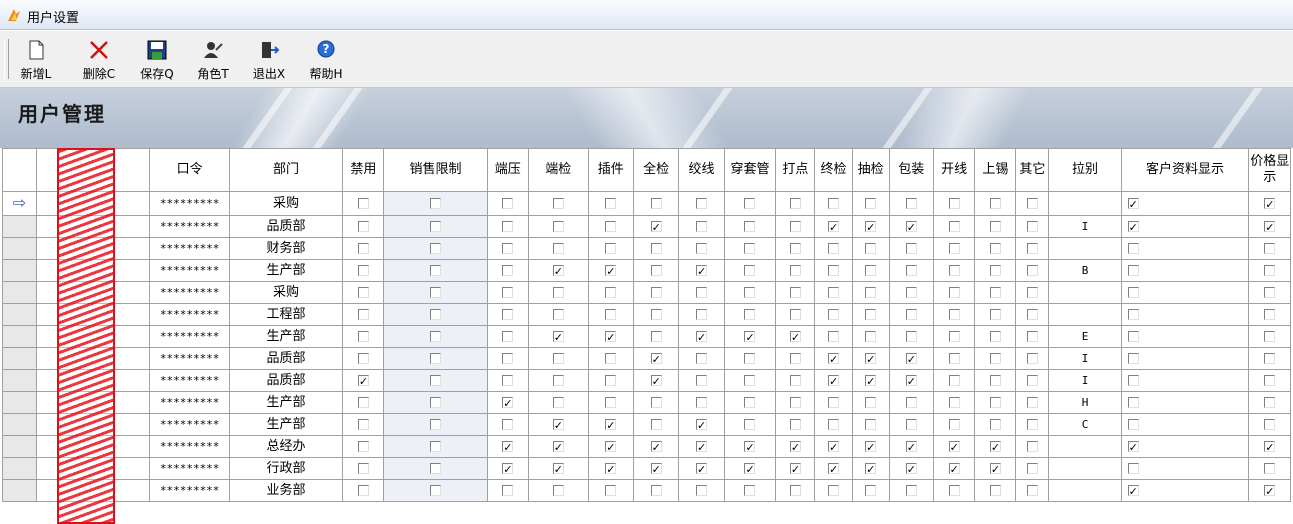  I want to click on new-button: 新增L, so click(36, 61).